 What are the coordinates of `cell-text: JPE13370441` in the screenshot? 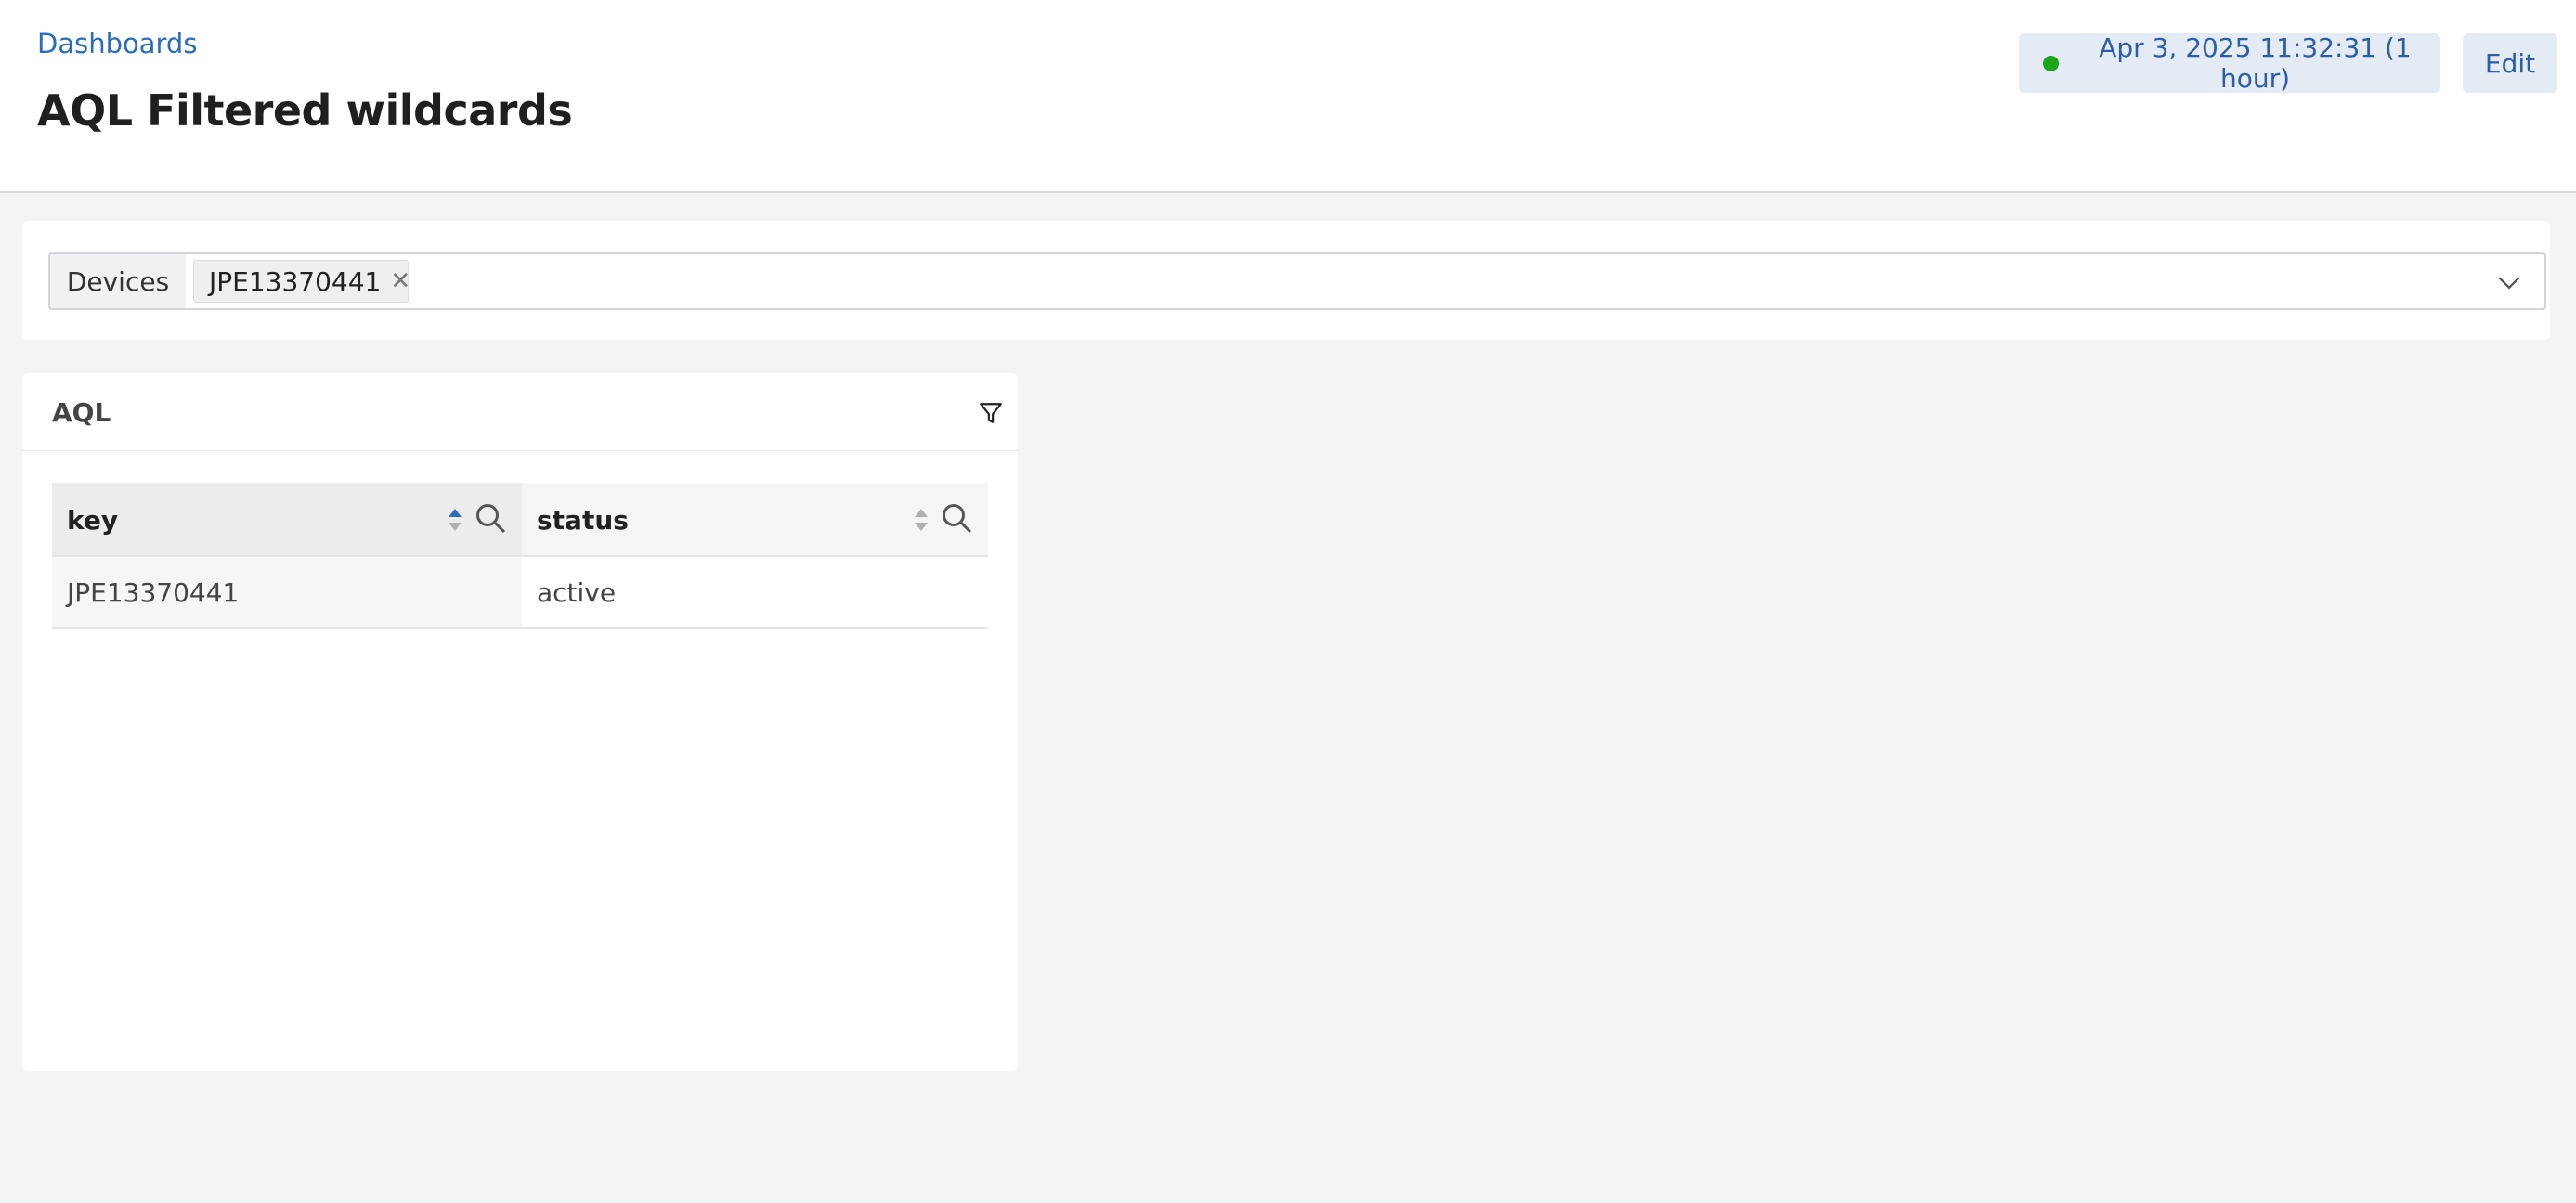 It's located at (153, 592).